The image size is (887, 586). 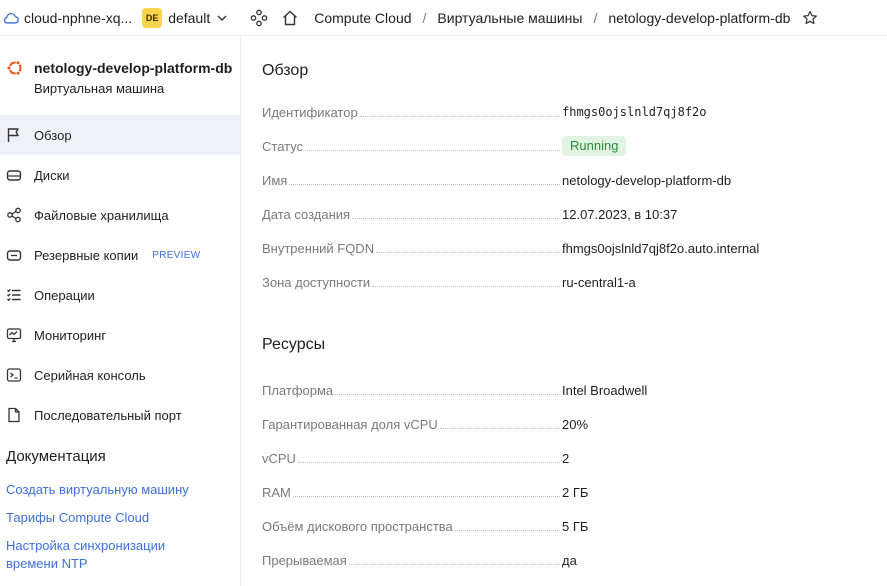 What do you see at coordinates (275, 180) in the screenshot?
I see `prop-key: Имя` at bounding box center [275, 180].